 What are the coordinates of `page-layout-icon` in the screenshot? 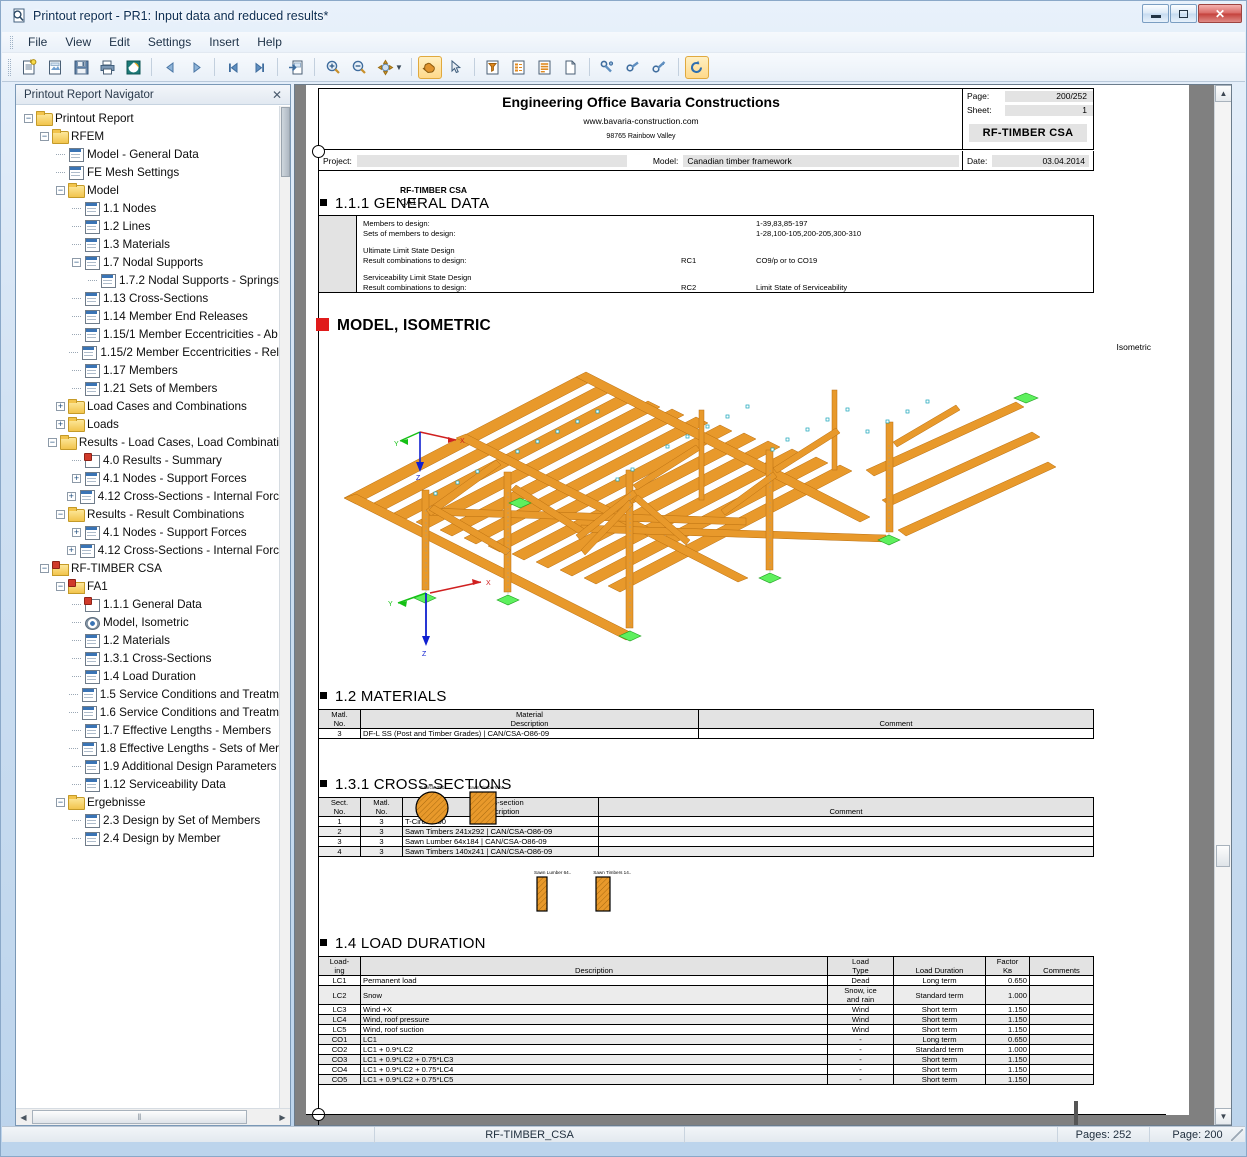 It's located at (519, 67).